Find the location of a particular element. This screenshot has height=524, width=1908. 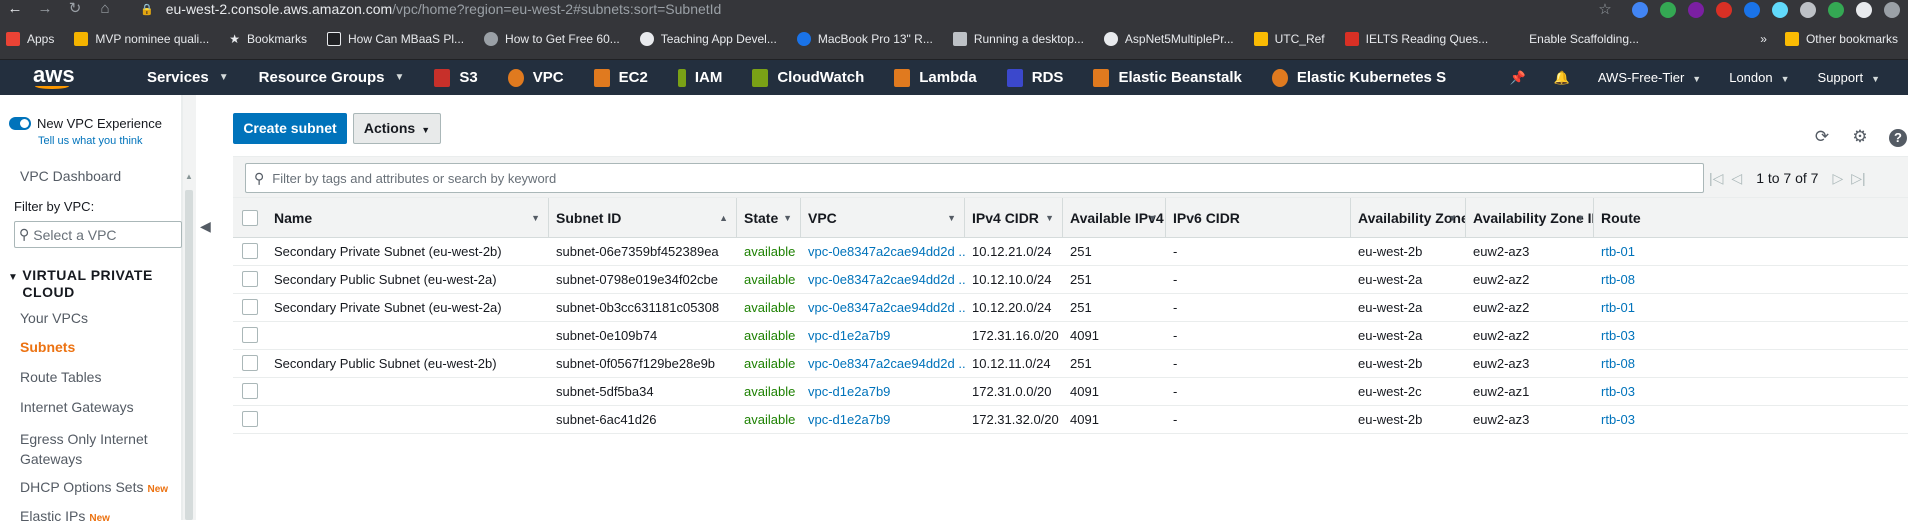

prev-page-icon: ◁ is located at coordinates (1736, 178).